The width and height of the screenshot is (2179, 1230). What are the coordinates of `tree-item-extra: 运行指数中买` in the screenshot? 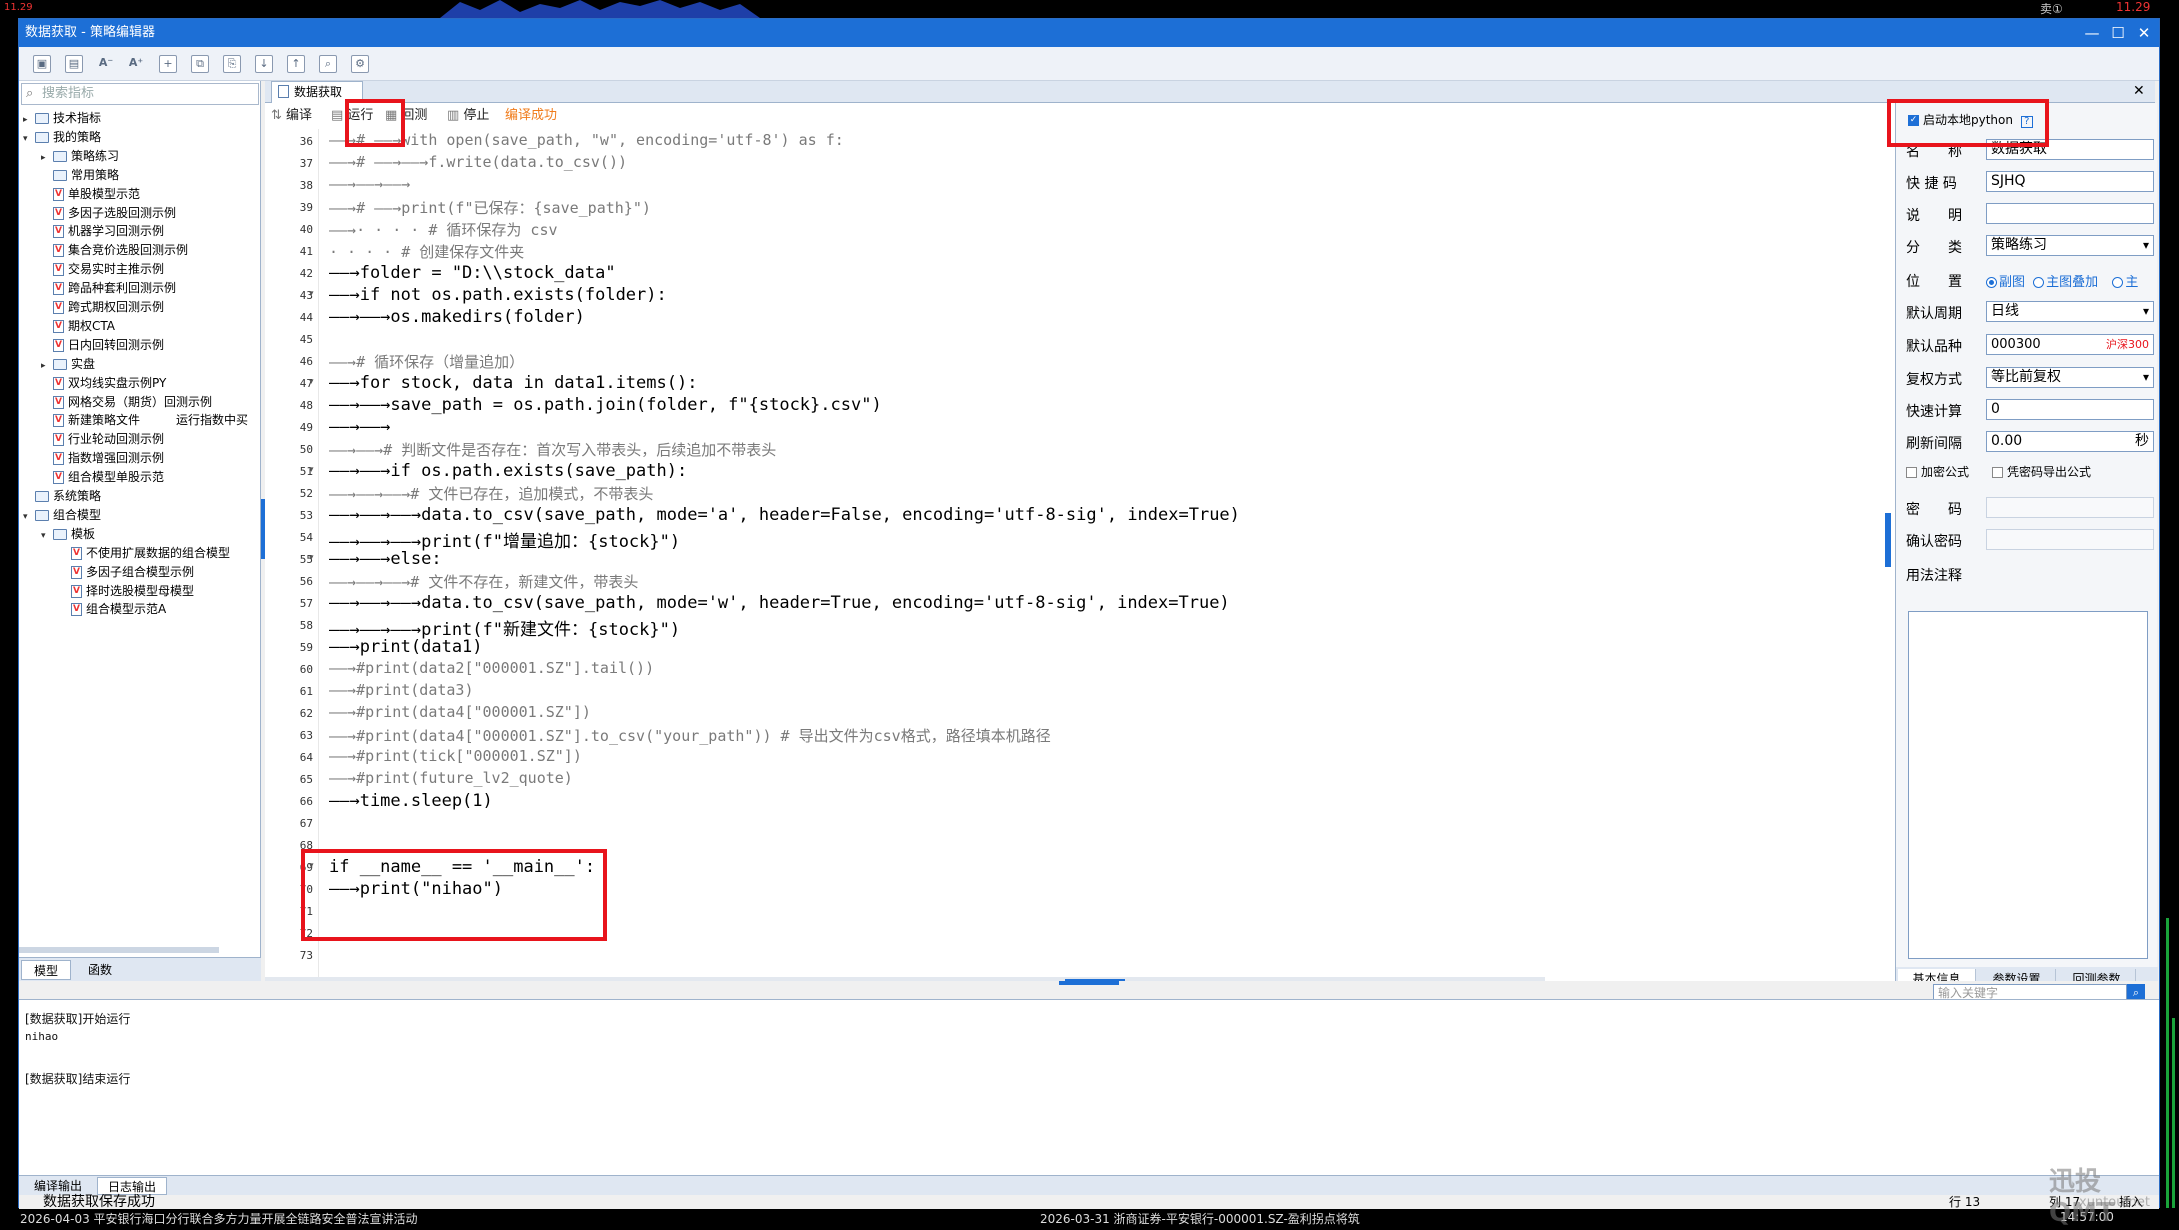 It's located at (212, 420).